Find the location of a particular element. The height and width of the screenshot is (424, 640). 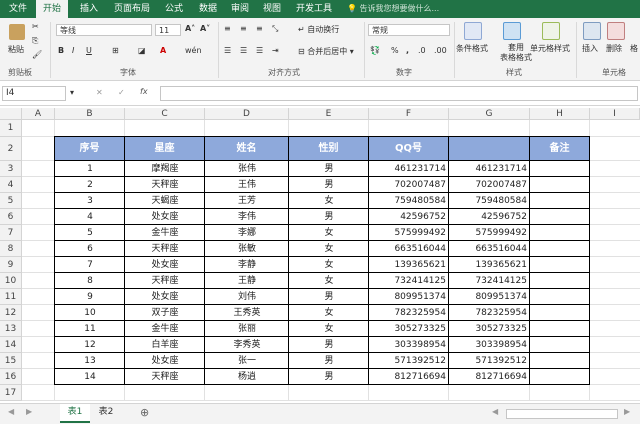

row-header: 12 is located at coordinates (11, 313).